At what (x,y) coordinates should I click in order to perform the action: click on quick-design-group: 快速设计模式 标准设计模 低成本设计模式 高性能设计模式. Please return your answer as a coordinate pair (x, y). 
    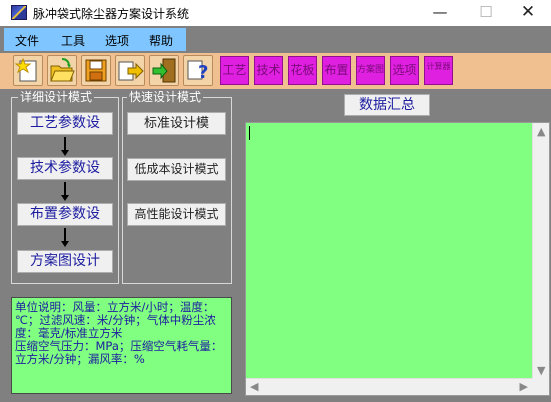
    Looking at the image, I should click on (177, 187).